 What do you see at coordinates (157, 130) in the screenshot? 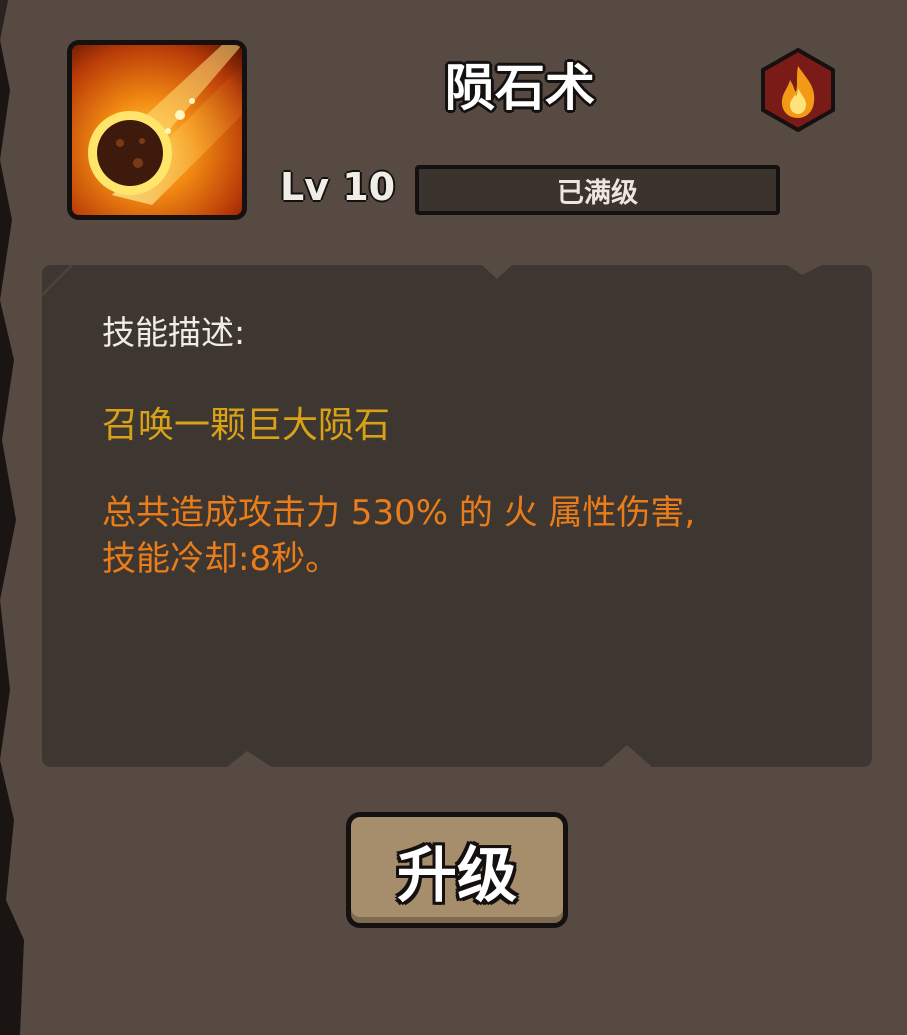
I see `meteor-icon` at bounding box center [157, 130].